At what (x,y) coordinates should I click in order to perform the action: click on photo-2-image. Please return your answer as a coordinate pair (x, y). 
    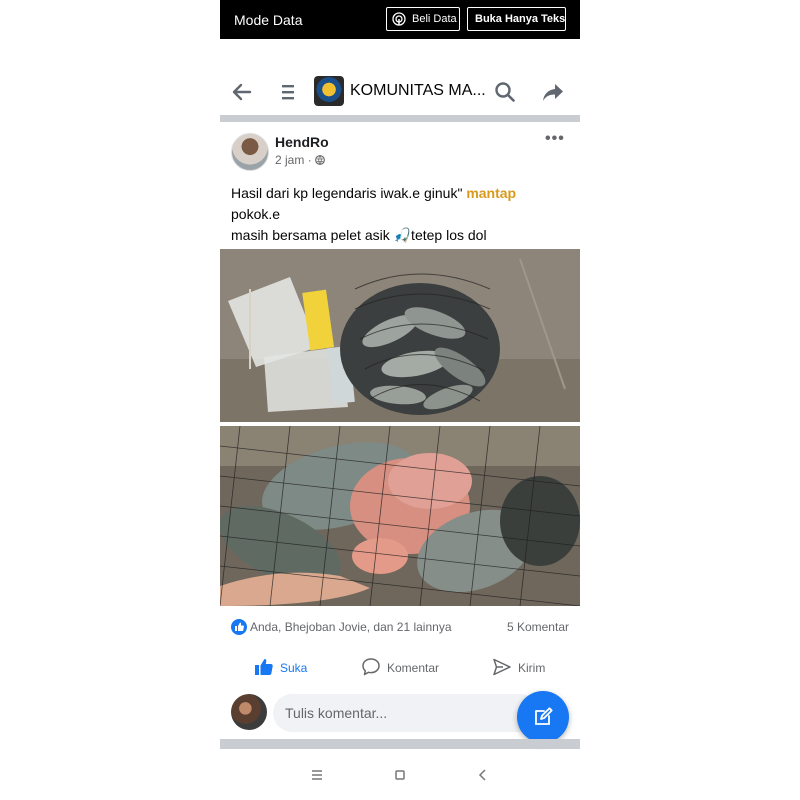
    Looking at the image, I should click on (400, 516).